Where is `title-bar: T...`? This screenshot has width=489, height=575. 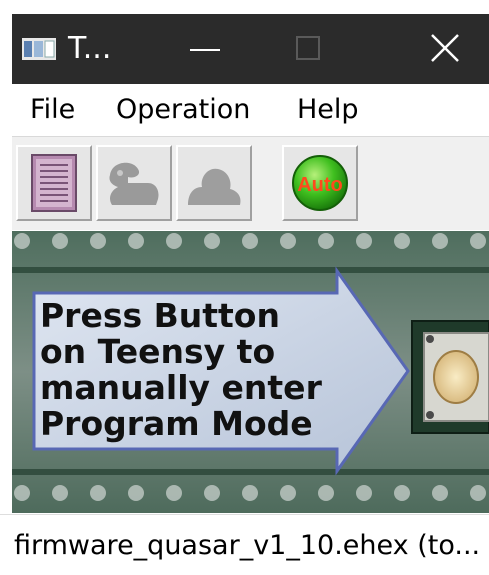
title-bar: T... is located at coordinates (250, 49).